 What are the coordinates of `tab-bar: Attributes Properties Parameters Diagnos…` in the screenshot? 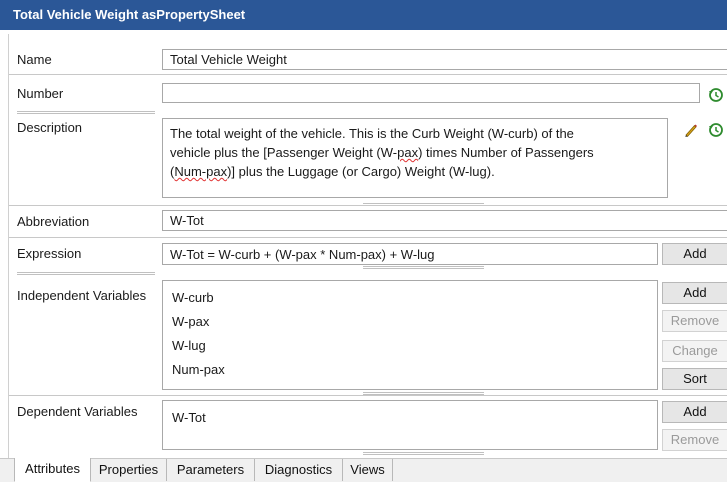 It's located at (363, 470).